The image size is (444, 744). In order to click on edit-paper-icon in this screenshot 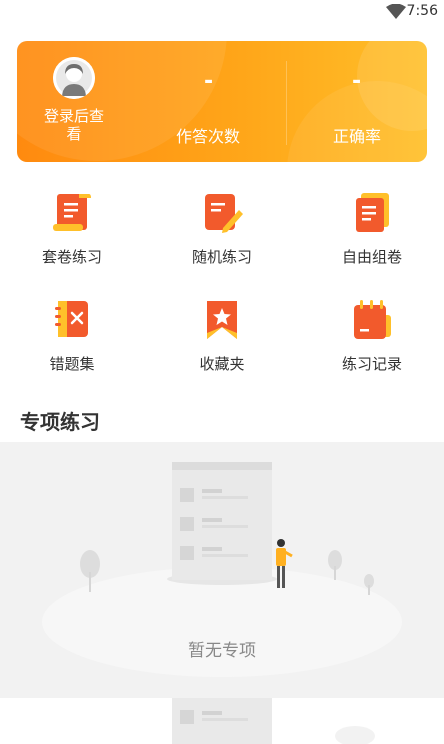, I will do `click(222, 213)`.